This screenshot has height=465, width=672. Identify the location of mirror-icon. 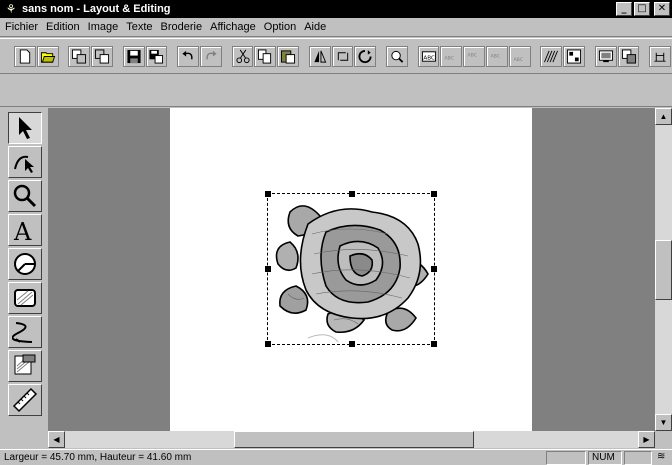
(320, 56).